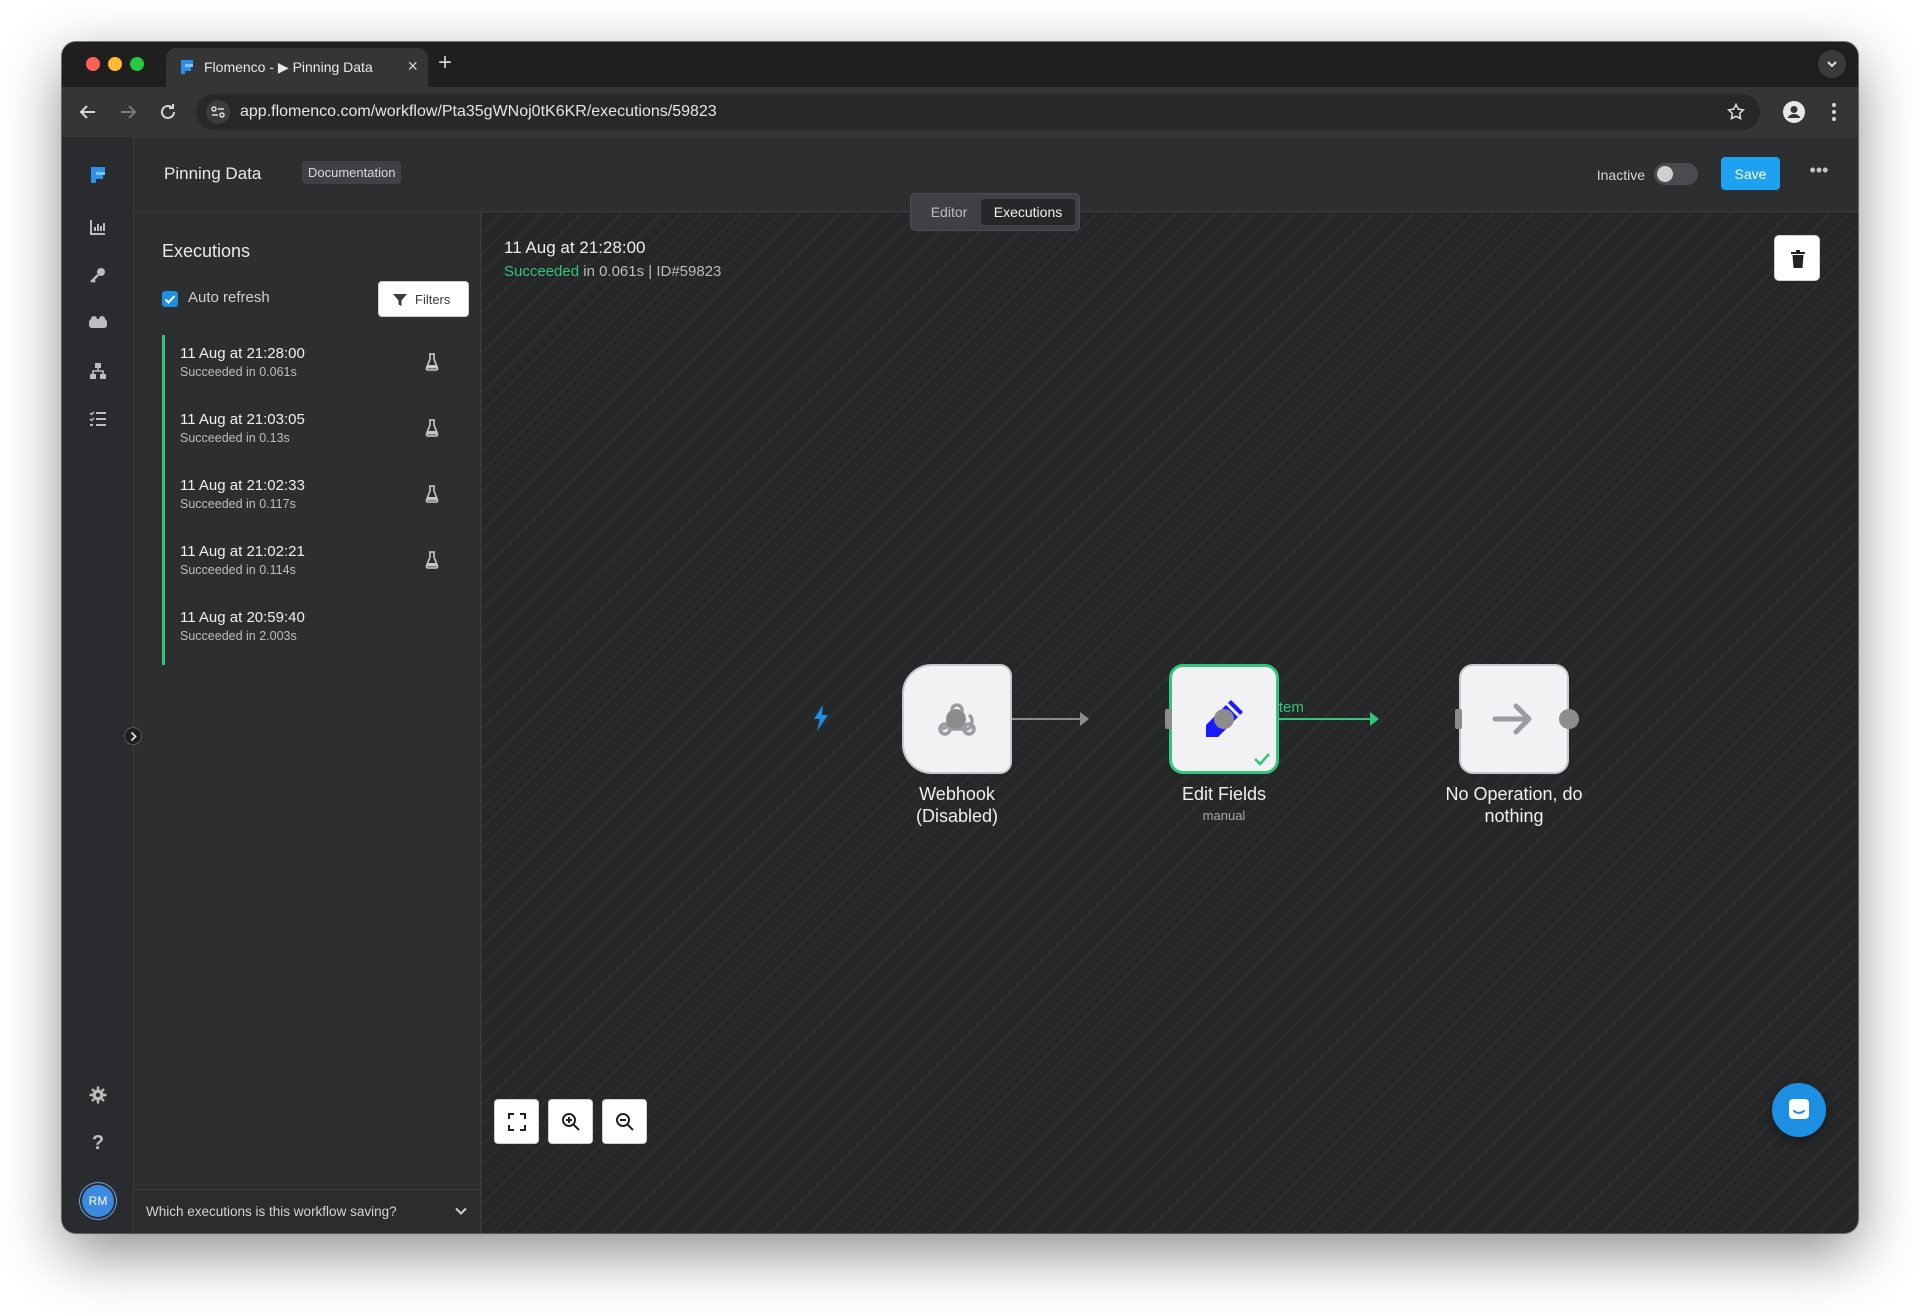 The height and width of the screenshot is (1316, 1920). Describe the element at coordinates (115, 64) in the screenshot. I see `minimize-window-button` at that location.